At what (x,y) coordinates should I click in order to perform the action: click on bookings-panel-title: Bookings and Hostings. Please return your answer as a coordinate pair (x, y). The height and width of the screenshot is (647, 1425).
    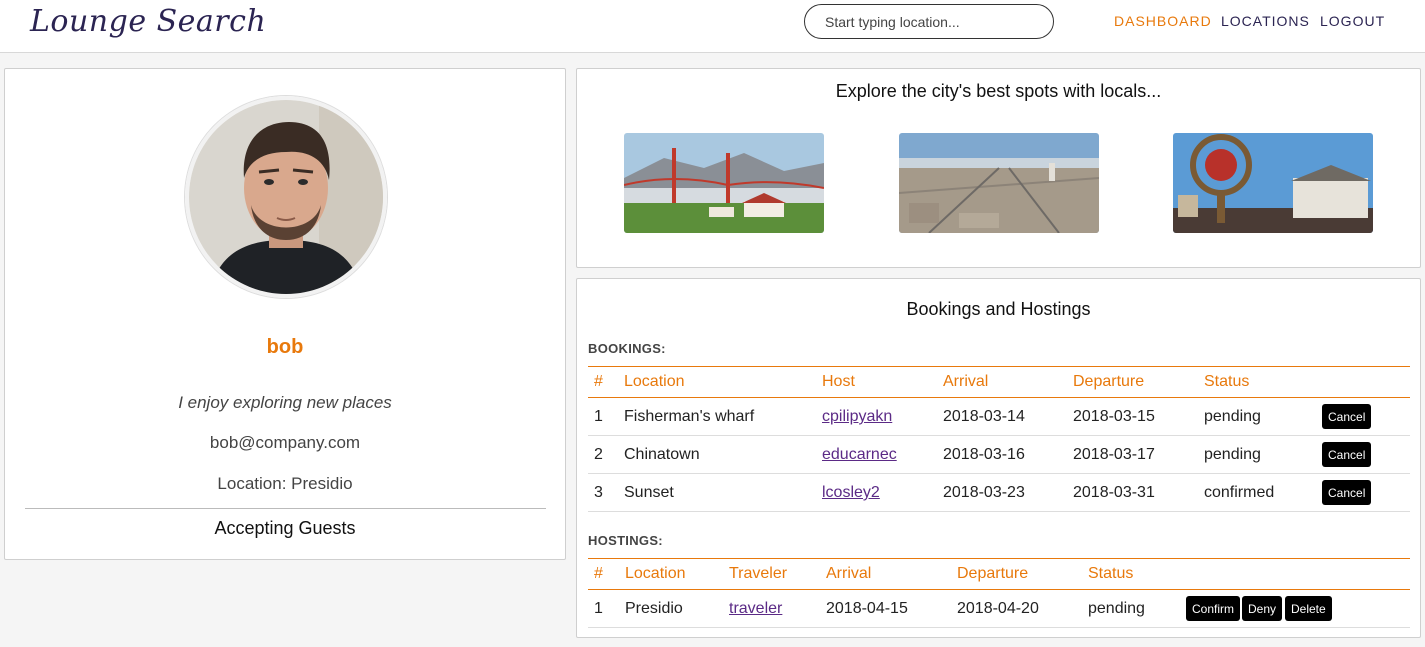
    Looking at the image, I should click on (998, 309).